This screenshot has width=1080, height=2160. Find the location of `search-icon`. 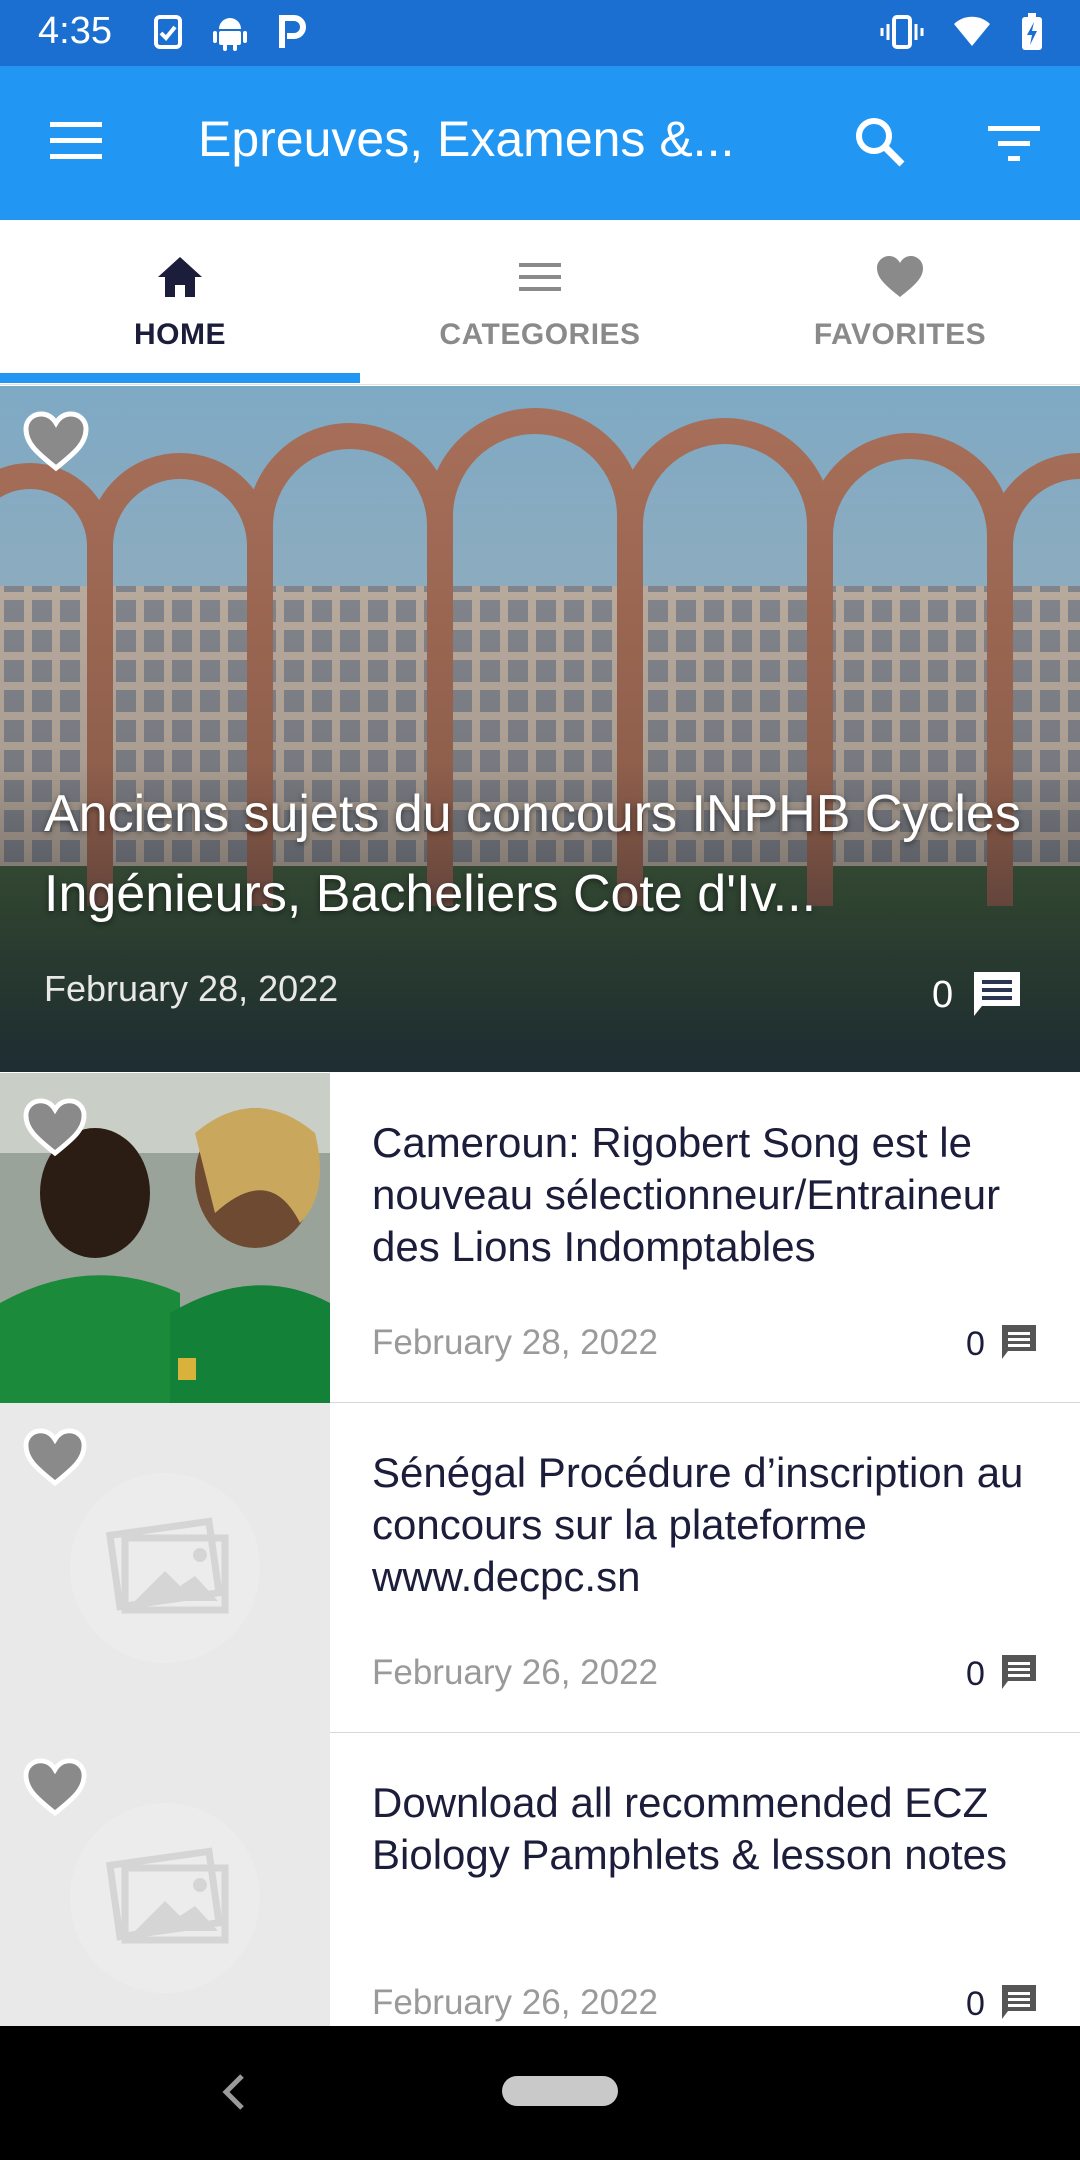

search-icon is located at coordinates (880, 142).